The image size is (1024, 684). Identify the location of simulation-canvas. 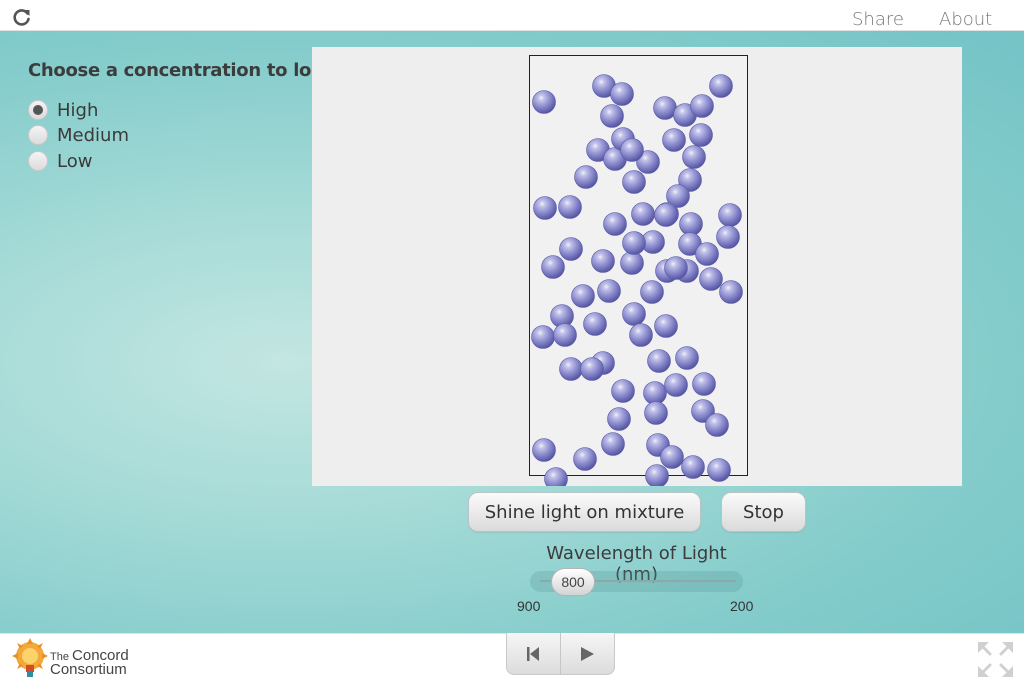
(638, 270).